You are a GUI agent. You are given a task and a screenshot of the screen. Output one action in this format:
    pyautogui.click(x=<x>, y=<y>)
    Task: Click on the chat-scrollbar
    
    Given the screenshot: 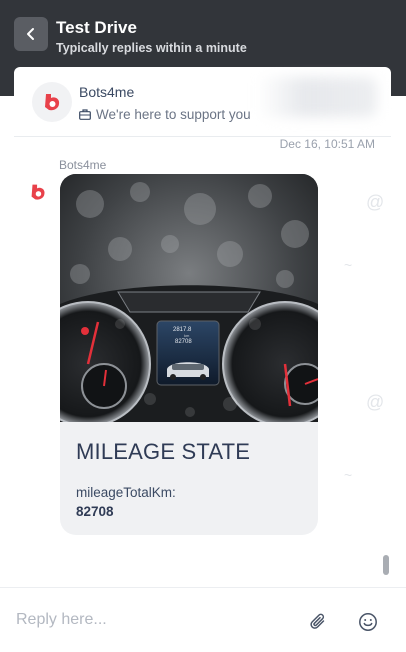 What is the action you would take?
    pyautogui.click(x=386, y=565)
    